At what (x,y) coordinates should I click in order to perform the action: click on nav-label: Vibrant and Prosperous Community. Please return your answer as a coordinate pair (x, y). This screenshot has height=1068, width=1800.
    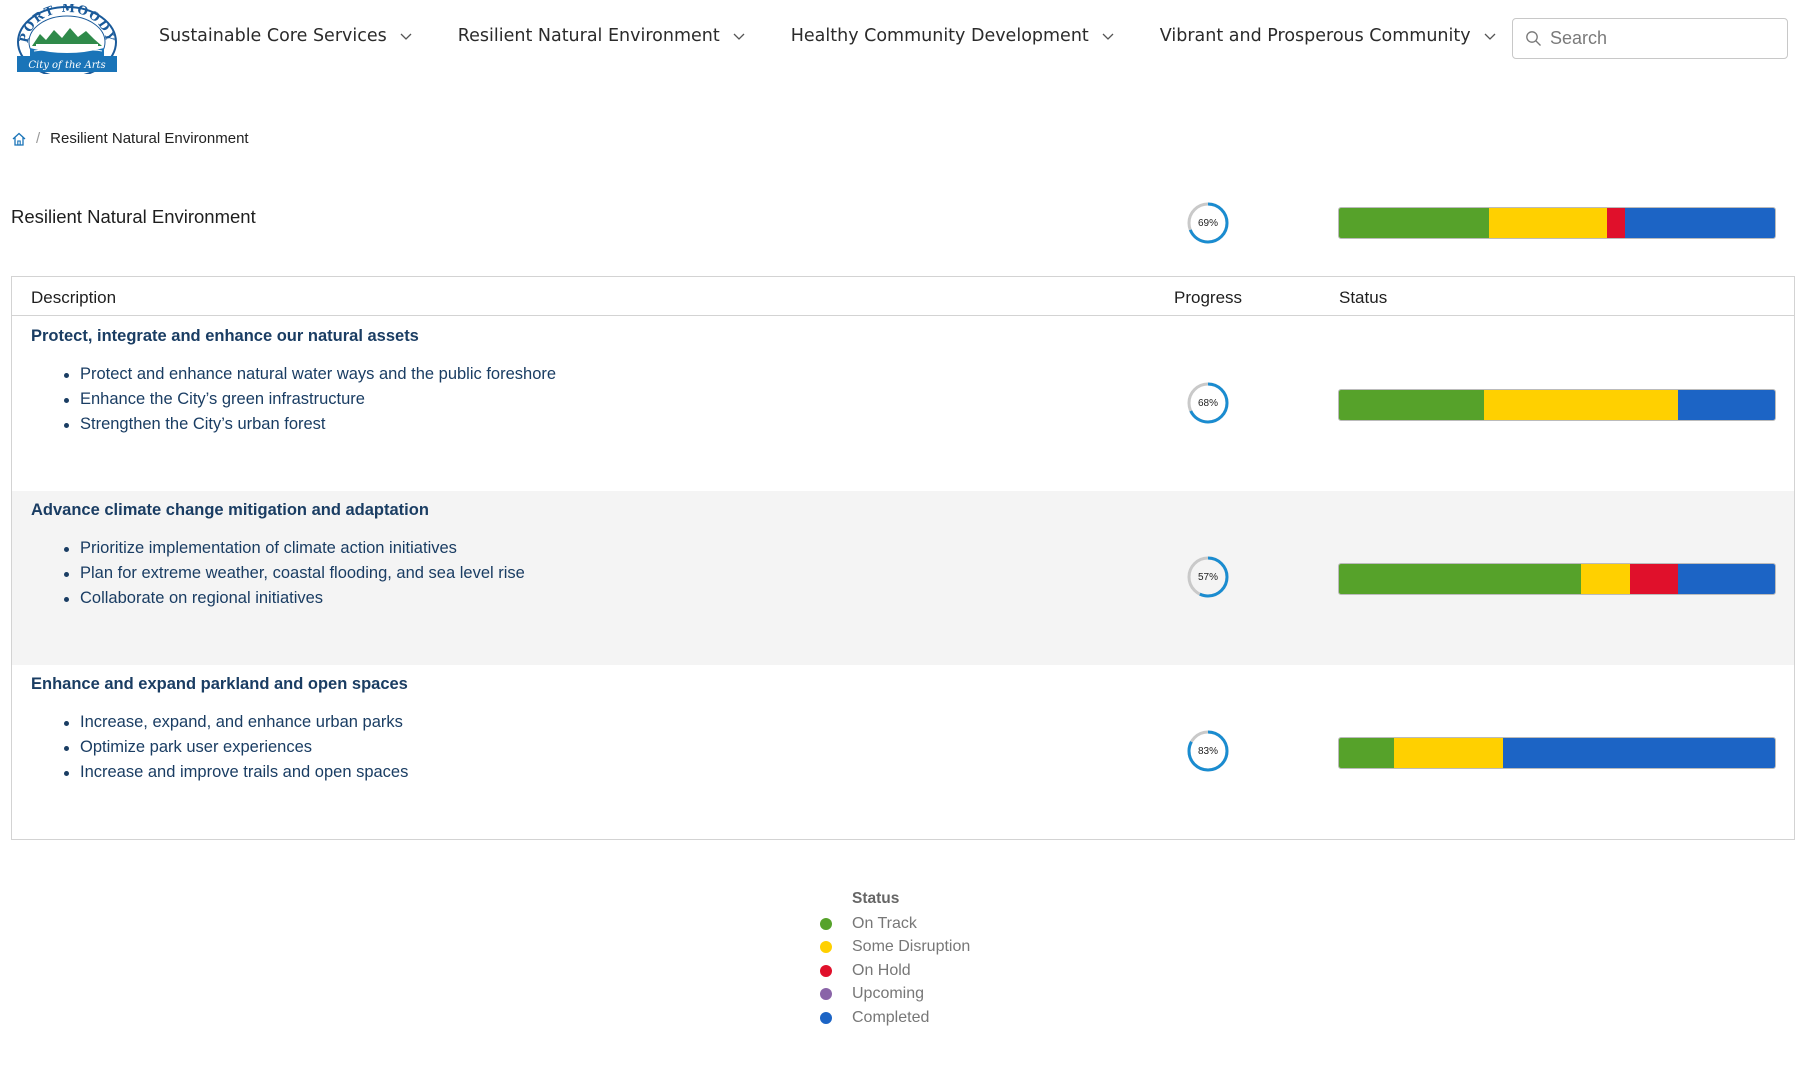
    Looking at the image, I should click on (1315, 36).